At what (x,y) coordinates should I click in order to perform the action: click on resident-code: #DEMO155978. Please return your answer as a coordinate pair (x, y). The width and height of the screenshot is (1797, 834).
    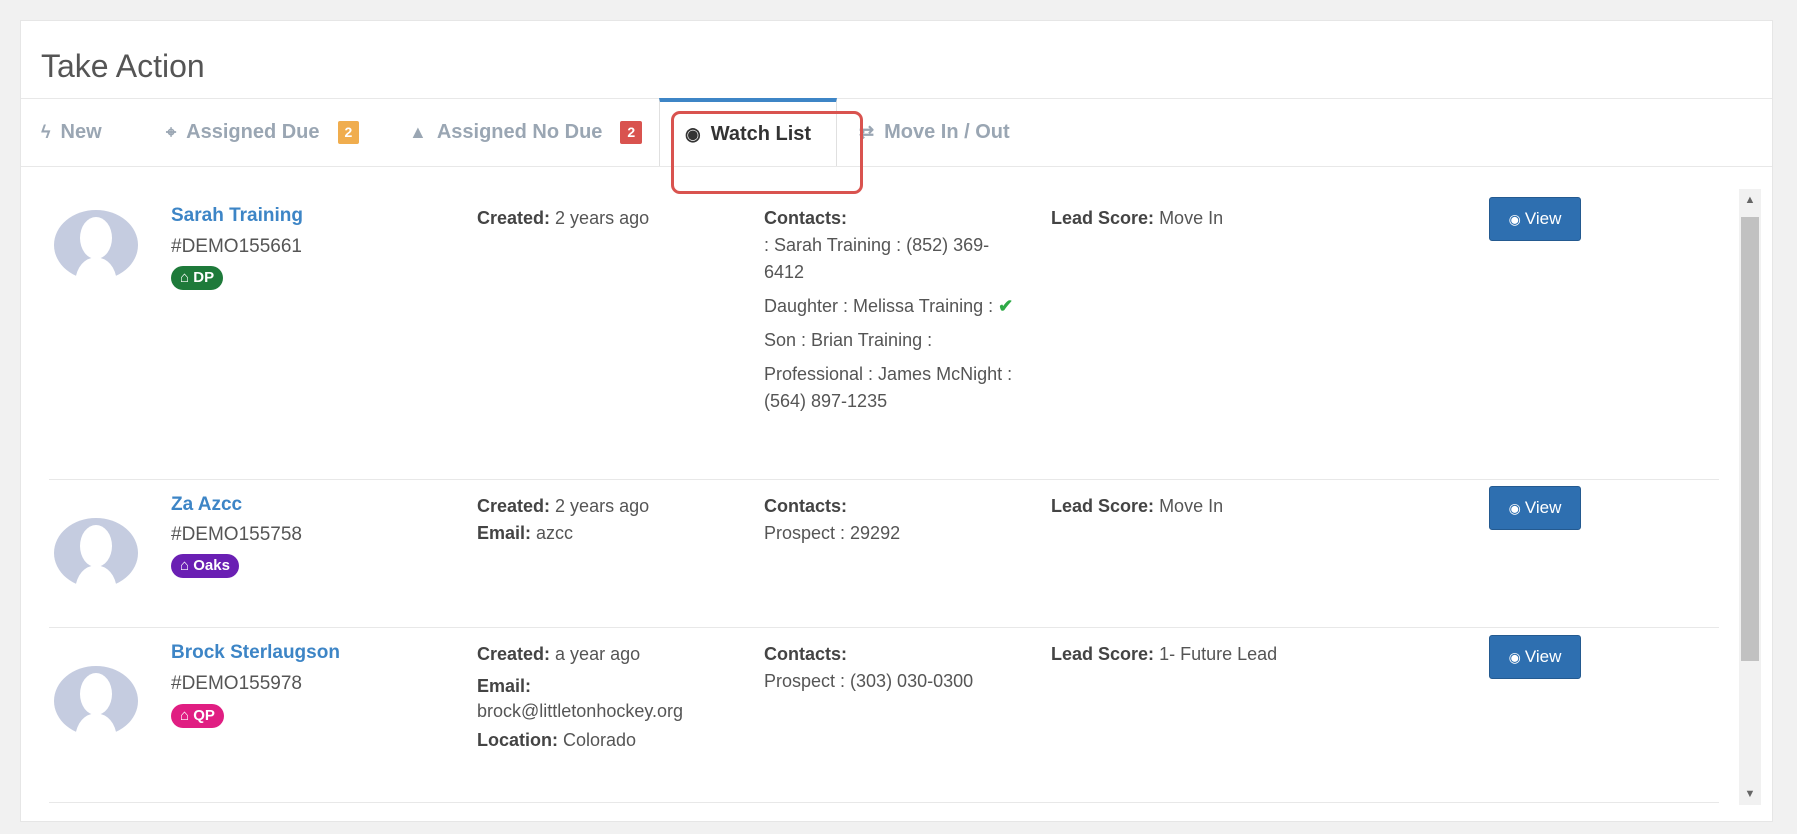
    Looking at the image, I should click on (236, 683).